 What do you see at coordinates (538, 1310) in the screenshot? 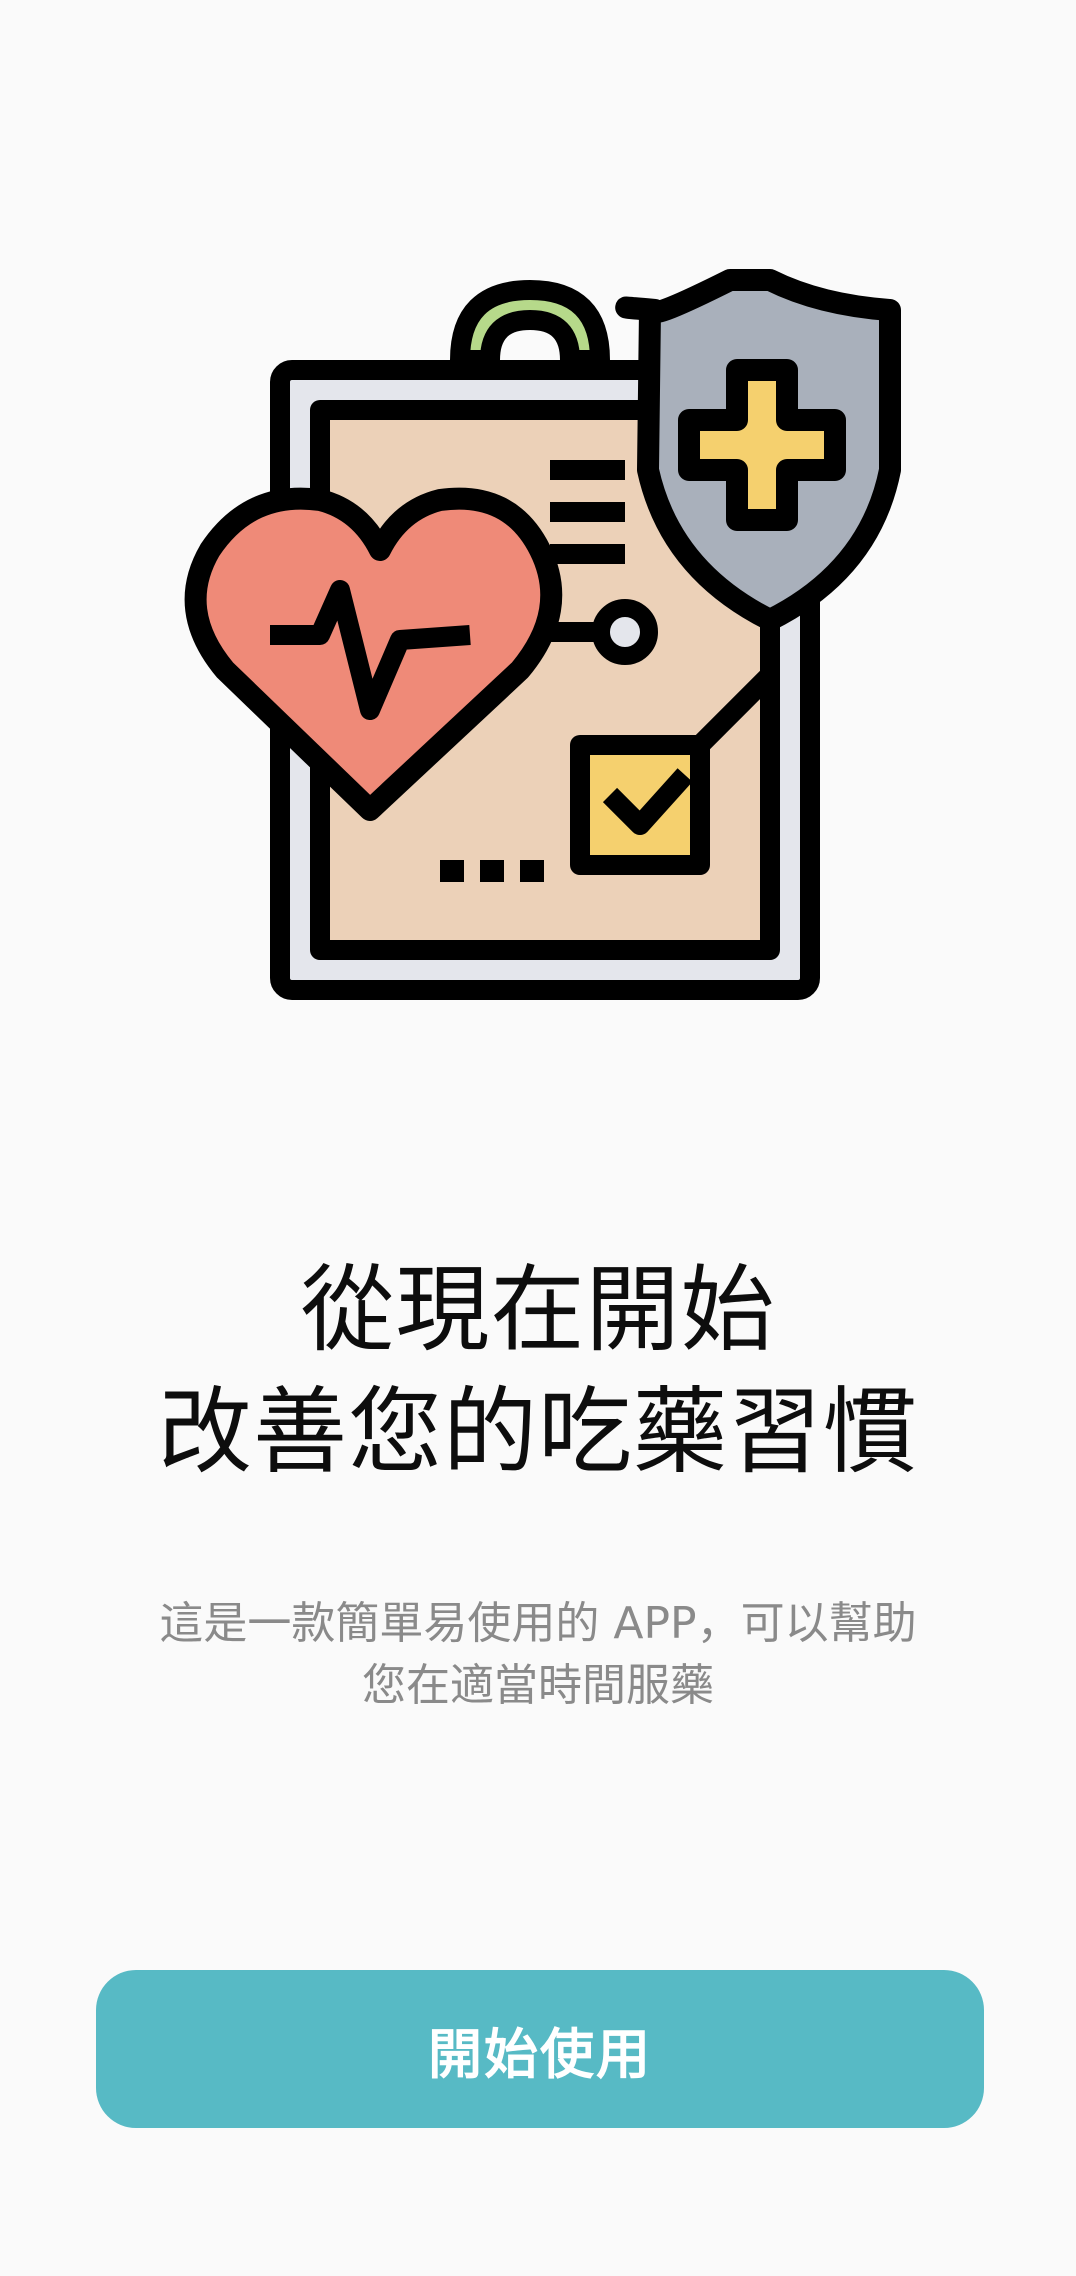
I see `headline-line-1: 從現在開始` at bounding box center [538, 1310].